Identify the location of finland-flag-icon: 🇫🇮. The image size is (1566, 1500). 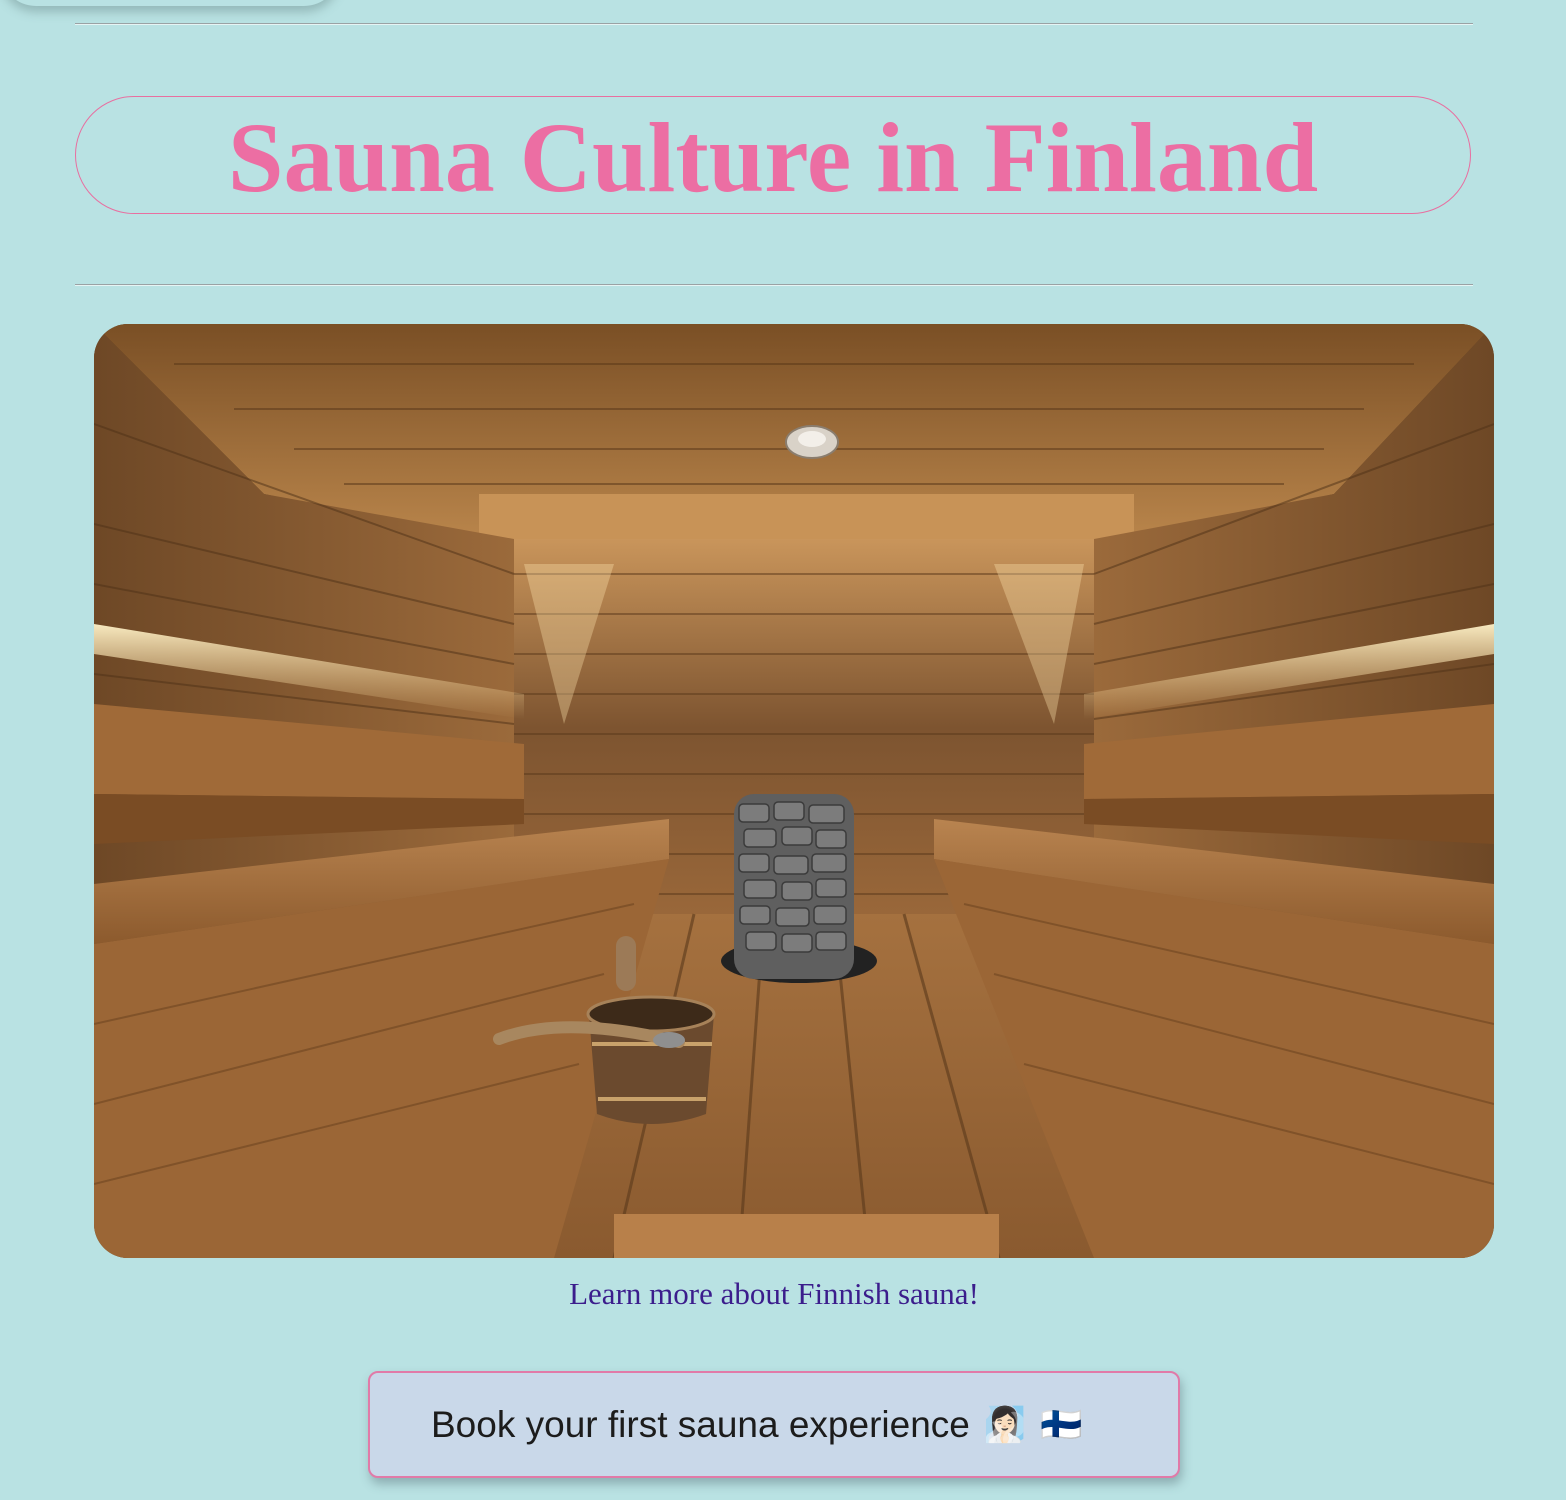
(1061, 1424).